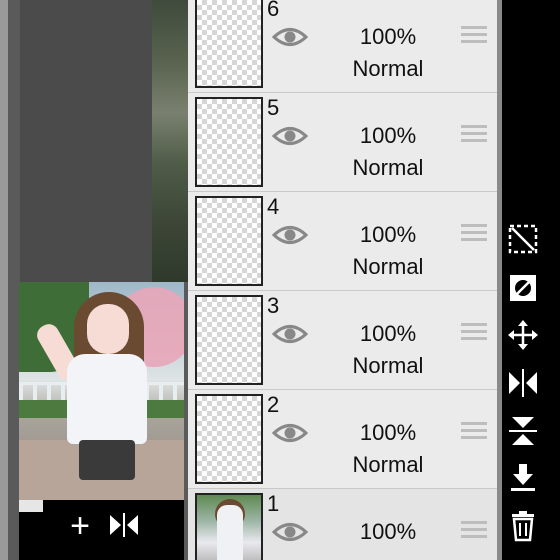 This screenshot has width=560, height=560. What do you see at coordinates (523, 478) in the screenshot?
I see `merge-down-icon` at bounding box center [523, 478].